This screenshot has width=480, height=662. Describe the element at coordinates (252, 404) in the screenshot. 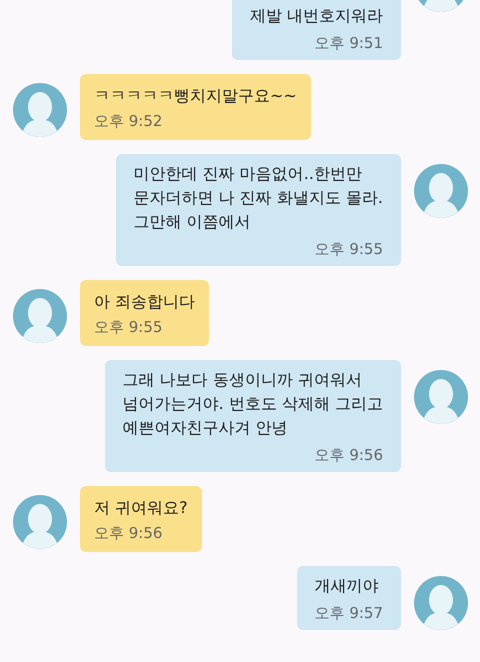

I see `message-text: 그래 나보다 동생이니까 귀여워서 넘어가는거야. 번호도 삭제해 그리고 예쁜여자친구사겨 안녕` at that location.